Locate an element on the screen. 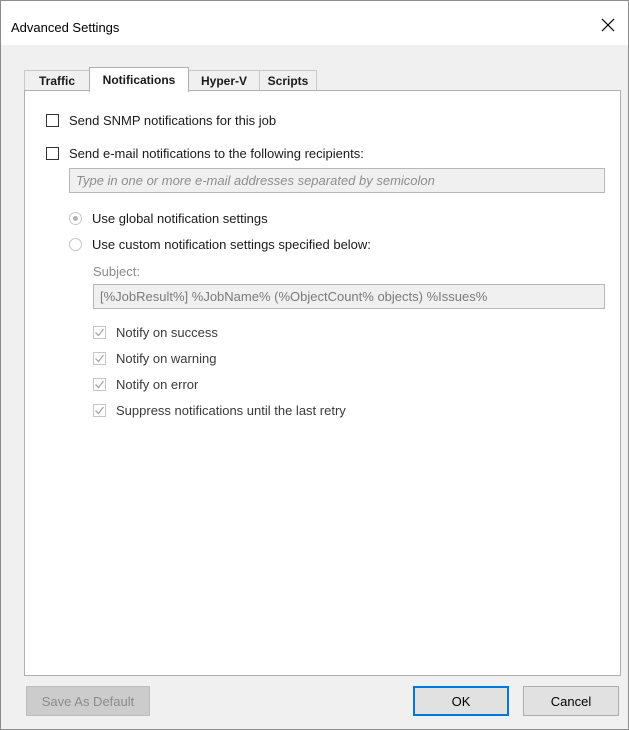  notify-warning-checkbox is located at coordinates (99, 358).